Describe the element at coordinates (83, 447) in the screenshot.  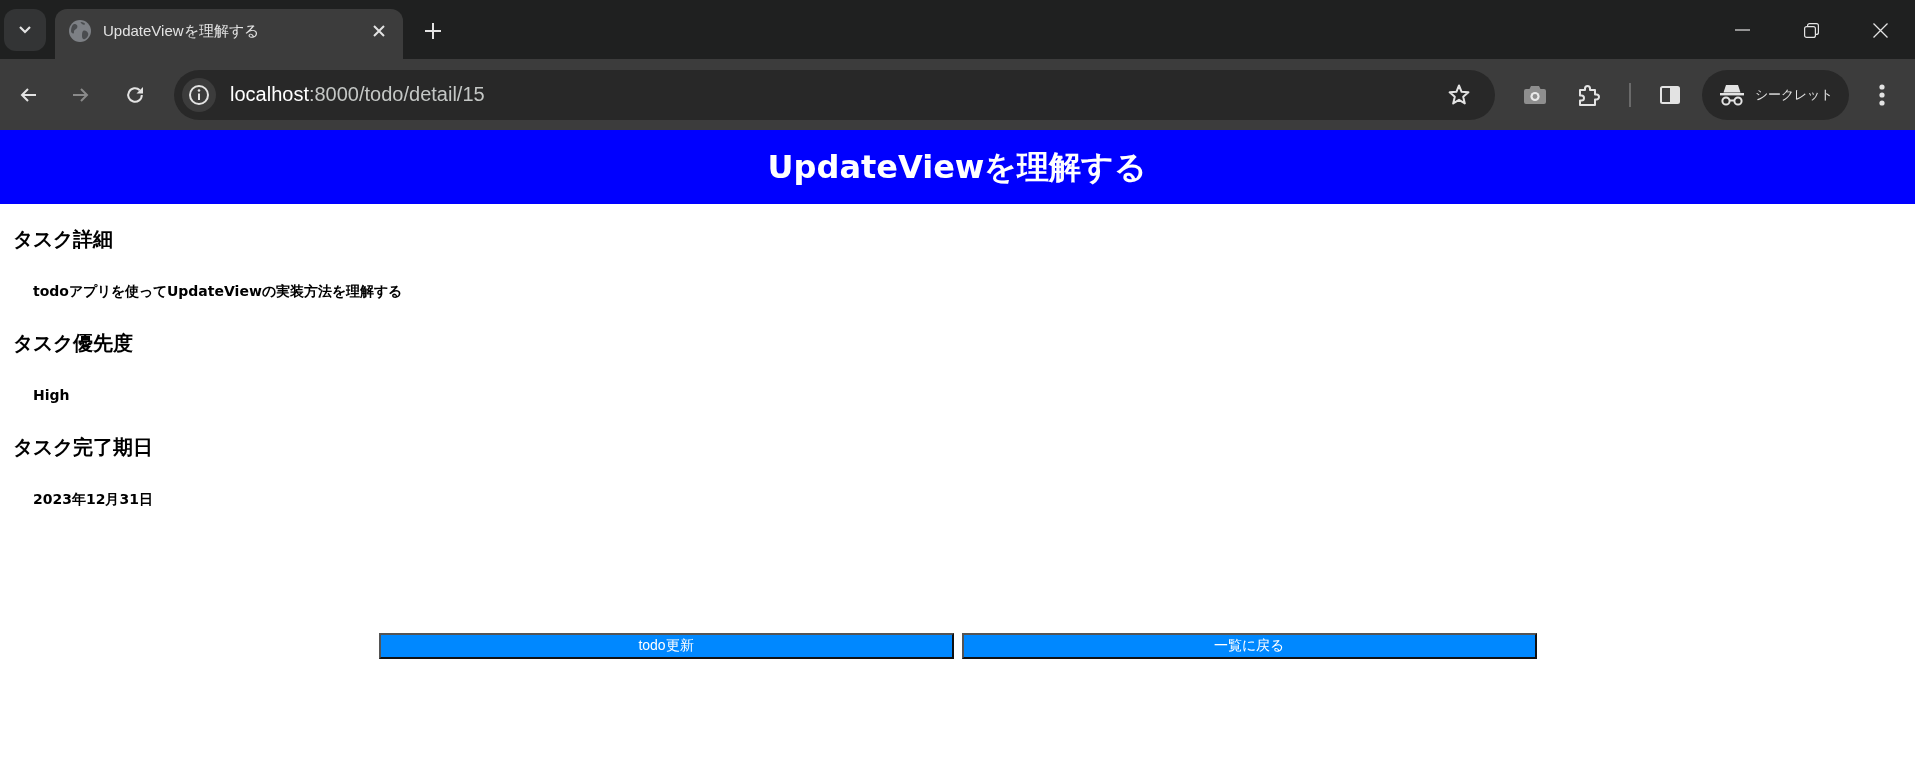
I see `section-heading: タスク完了期日` at that location.